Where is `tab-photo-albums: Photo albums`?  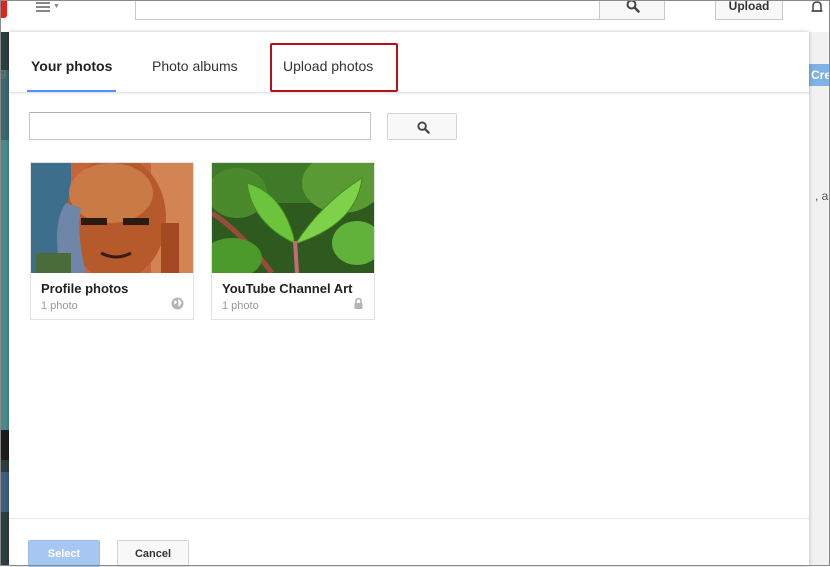
tab-photo-albums: Photo albums is located at coordinates (195, 62).